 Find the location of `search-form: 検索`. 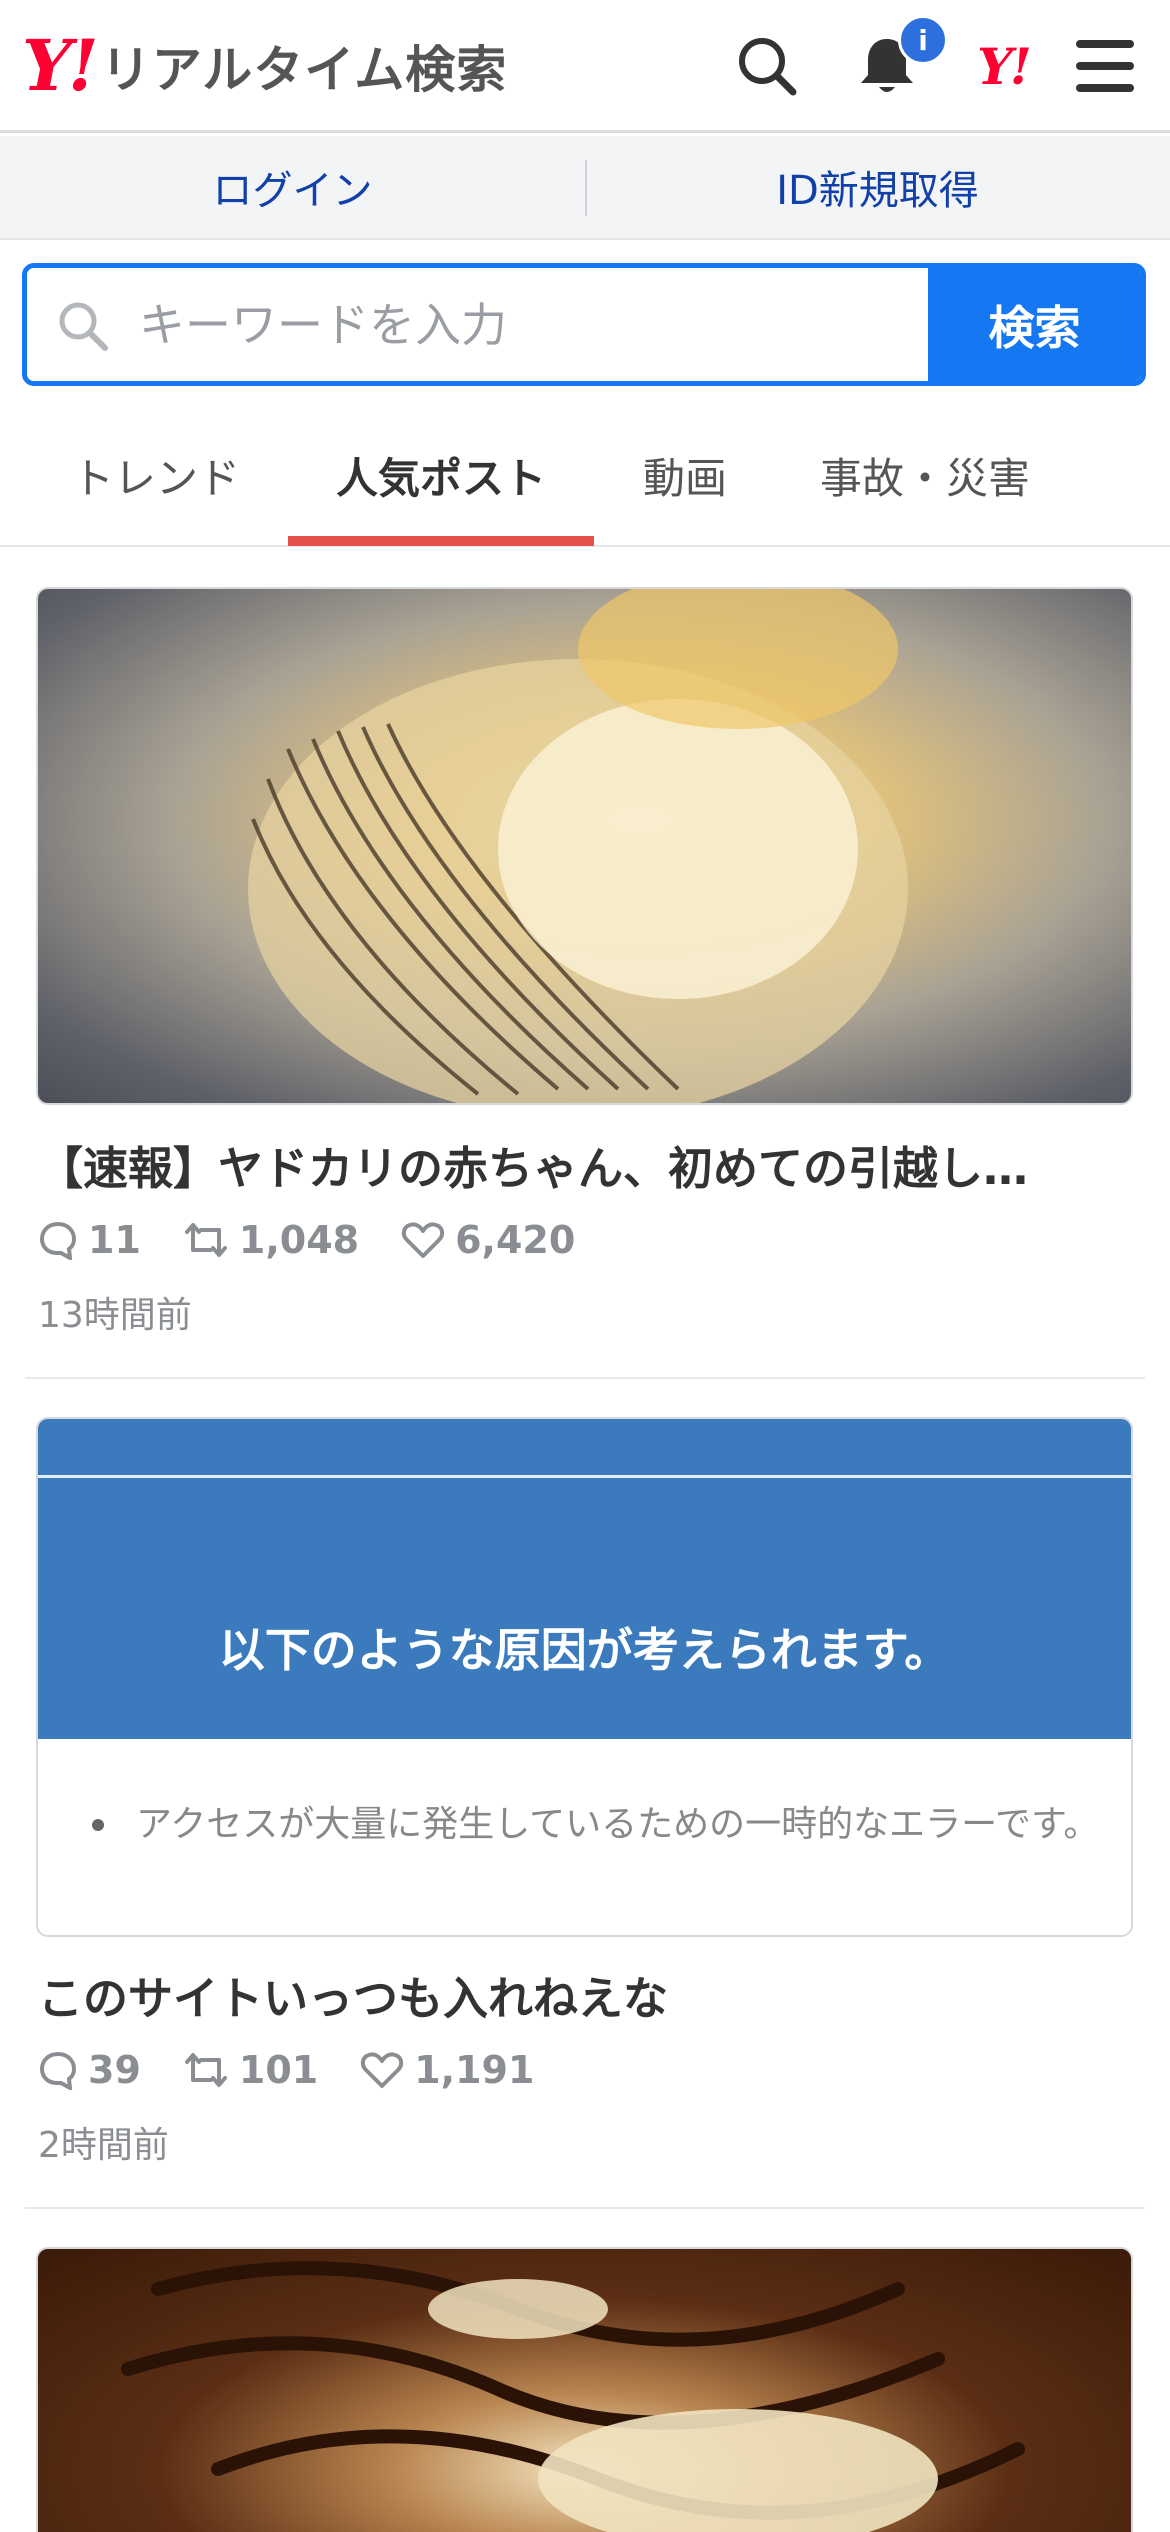

search-form: 検索 is located at coordinates (584, 324).